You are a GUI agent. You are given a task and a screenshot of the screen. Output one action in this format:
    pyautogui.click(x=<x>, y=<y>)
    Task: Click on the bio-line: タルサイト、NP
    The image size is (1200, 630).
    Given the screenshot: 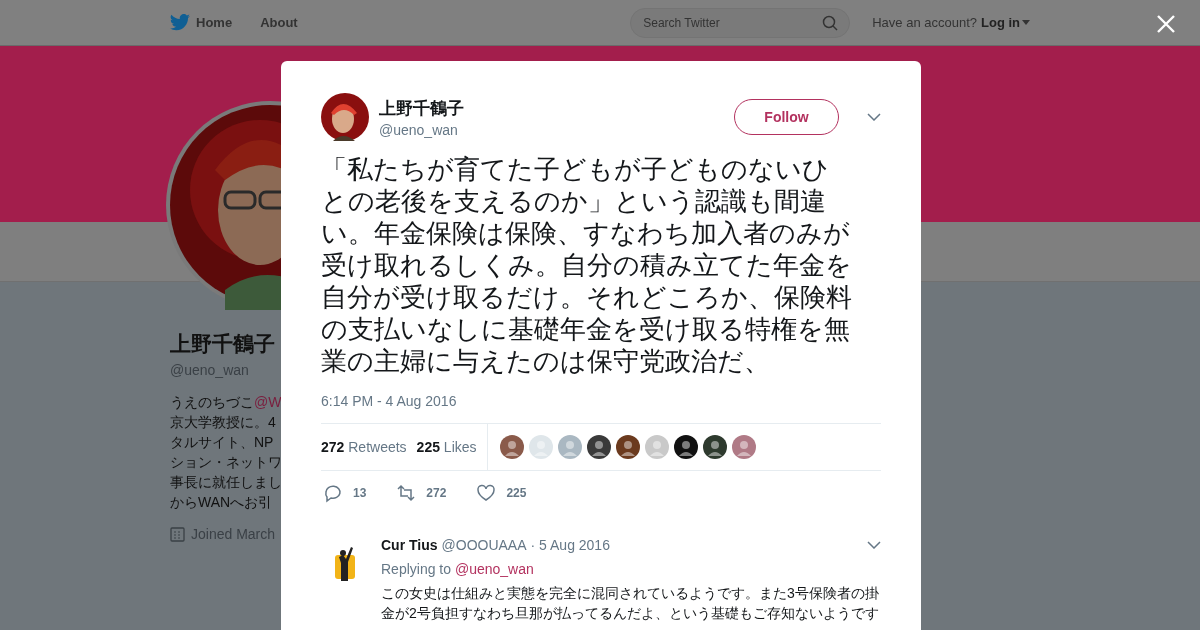 What is the action you would take?
    pyautogui.click(x=222, y=442)
    